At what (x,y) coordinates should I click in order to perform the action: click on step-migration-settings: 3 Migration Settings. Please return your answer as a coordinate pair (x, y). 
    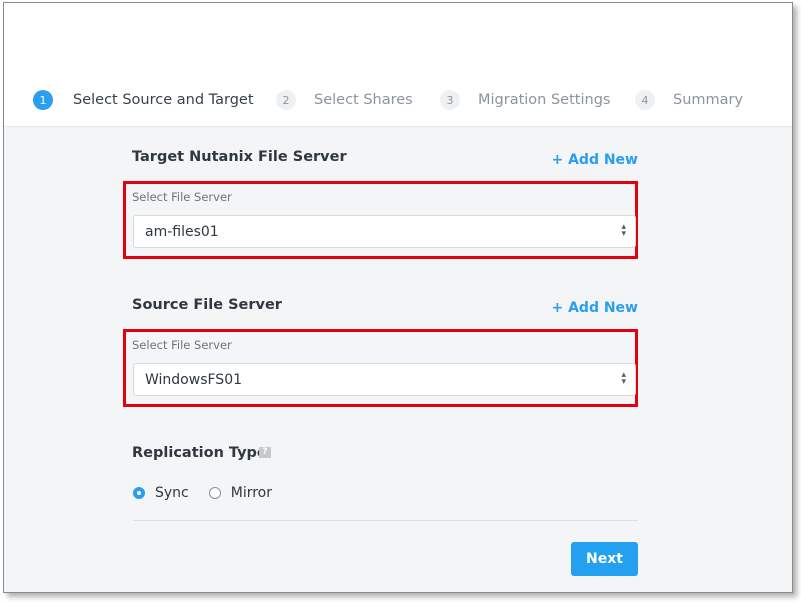
    Looking at the image, I should click on (525, 100).